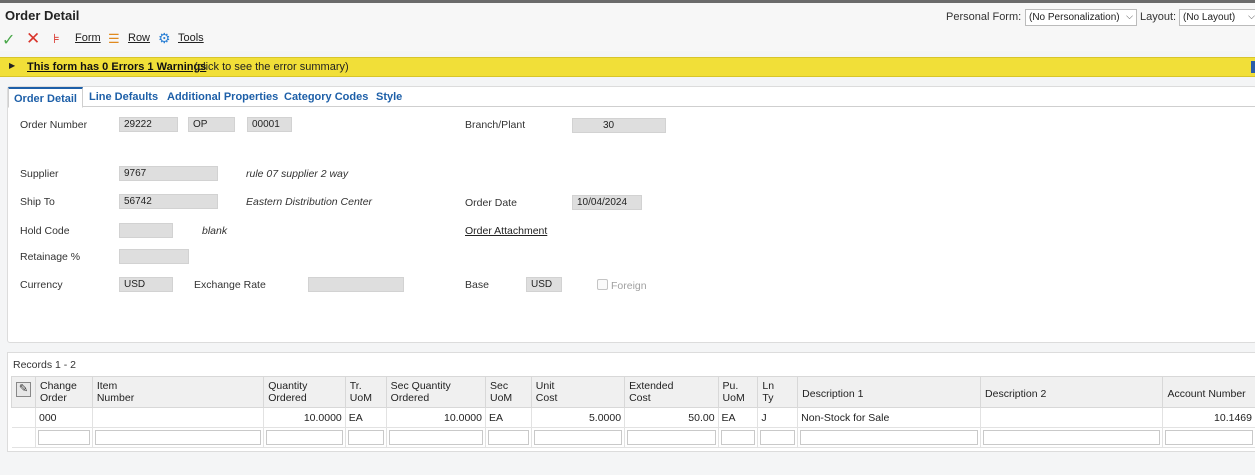 The image size is (1255, 475). What do you see at coordinates (12, 65) in the screenshot?
I see `expand-triangle-icon: ▶` at bounding box center [12, 65].